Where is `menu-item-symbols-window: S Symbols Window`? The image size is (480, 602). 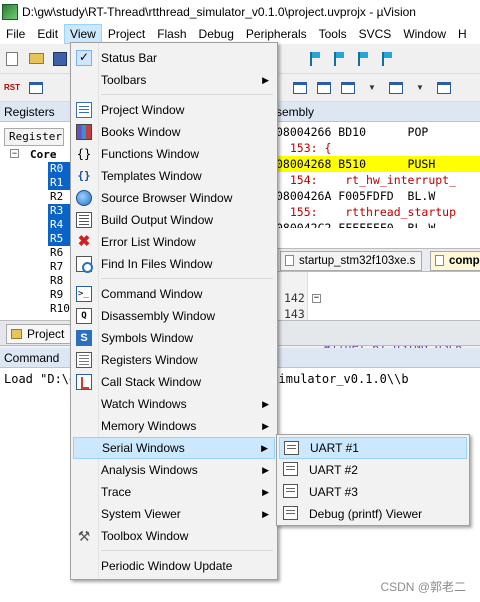
menu-item-symbols-window: S Symbols Window is located at coordinates (174, 338).